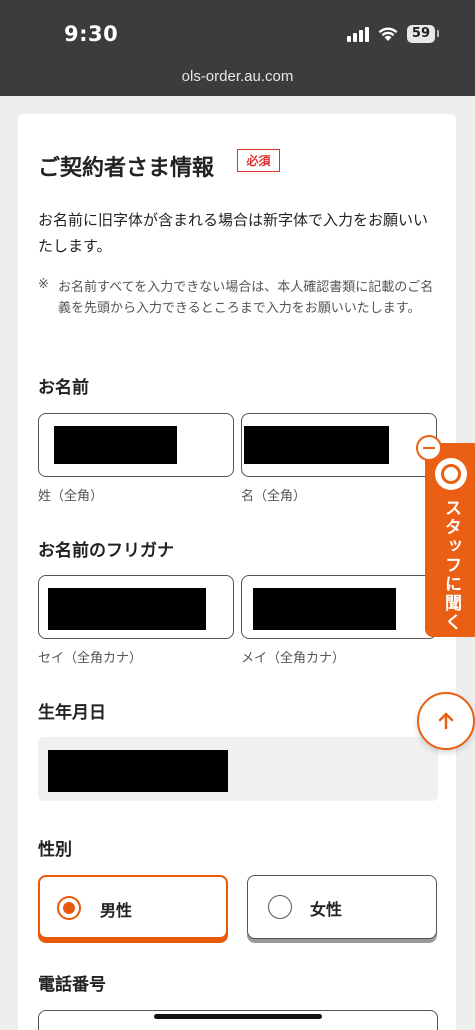  What do you see at coordinates (326, 909) in the screenshot?
I see `gender-option-label: 女性` at bounding box center [326, 909].